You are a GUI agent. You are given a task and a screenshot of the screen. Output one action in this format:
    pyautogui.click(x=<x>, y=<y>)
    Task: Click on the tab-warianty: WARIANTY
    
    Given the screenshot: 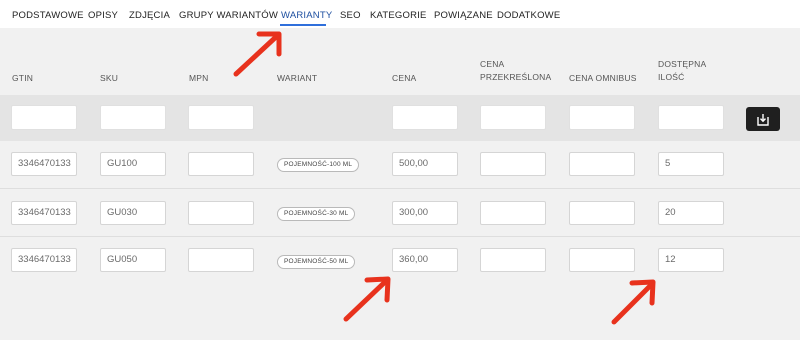 What is the action you would take?
    pyautogui.click(x=306, y=15)
    